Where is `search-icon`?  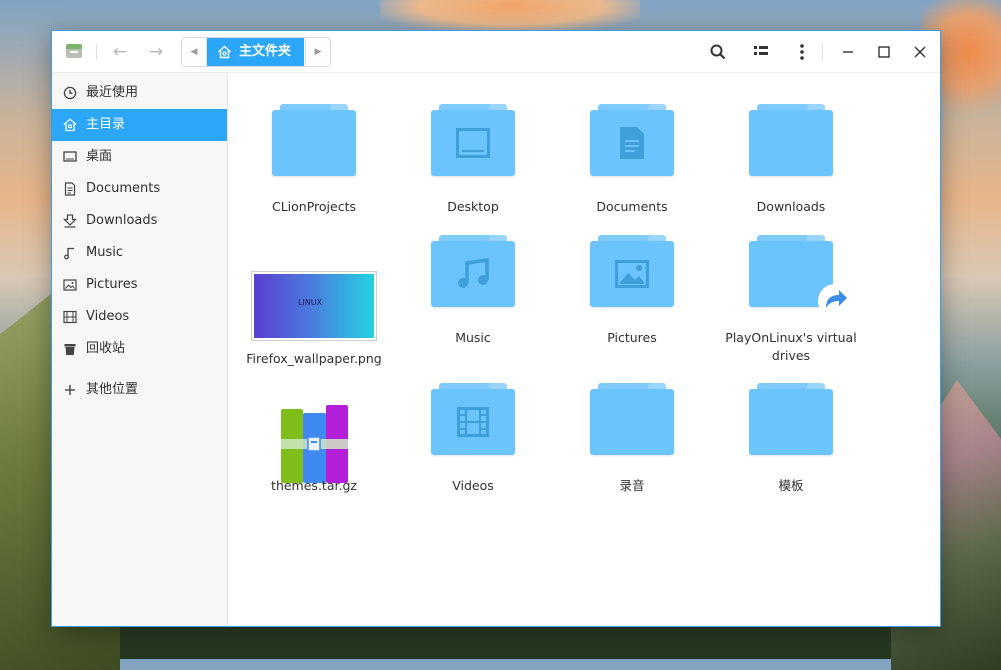 search-icon is located at coordinates (718, 52).